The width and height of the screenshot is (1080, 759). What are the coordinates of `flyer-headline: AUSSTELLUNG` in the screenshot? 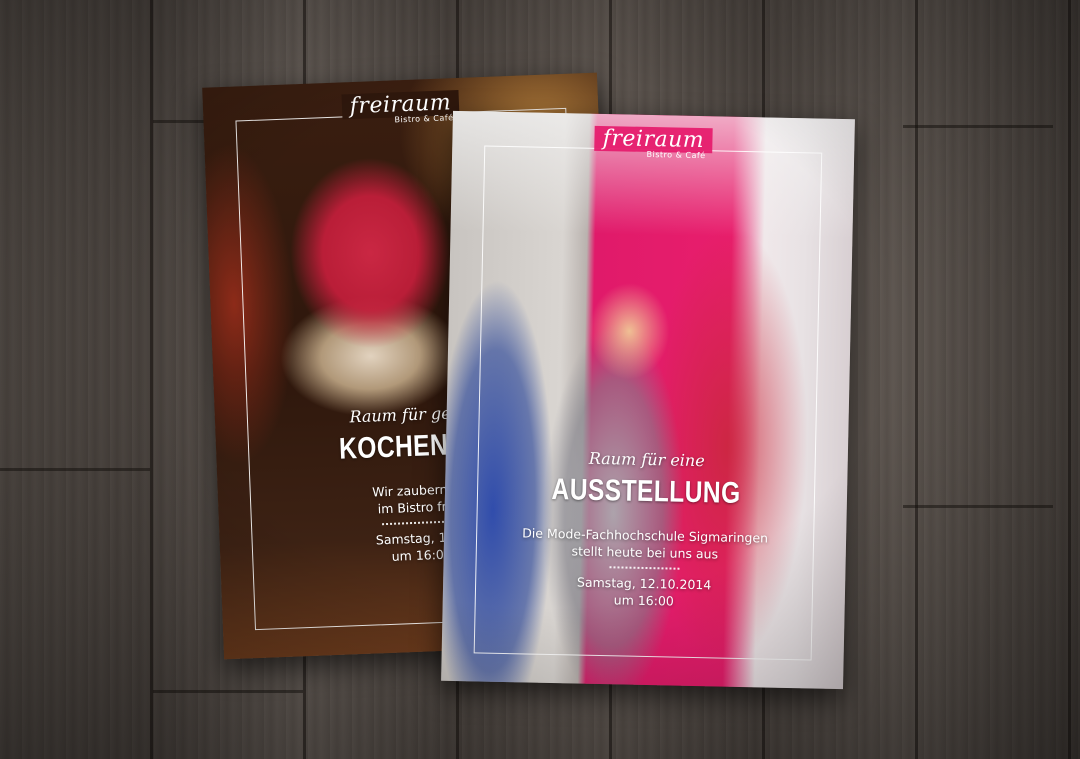 It's located at (646, 491).